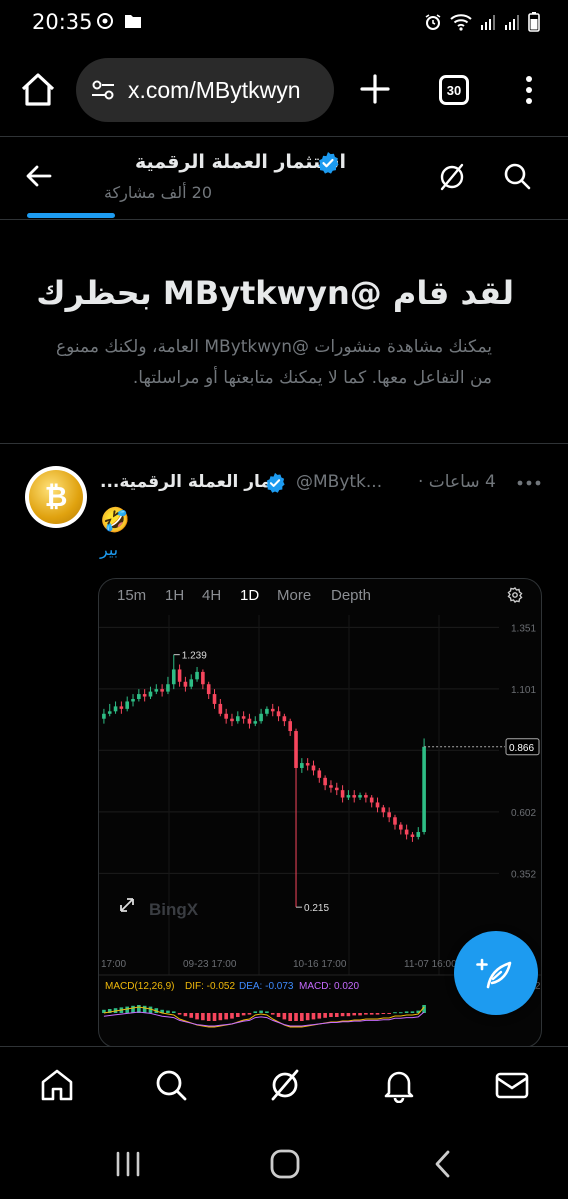 Image resolution: width=568 pixels, height=1199 pixels. Describe the element at coordinates (444, 1164) in the screenshot. I see `android-back-icon` at that location.